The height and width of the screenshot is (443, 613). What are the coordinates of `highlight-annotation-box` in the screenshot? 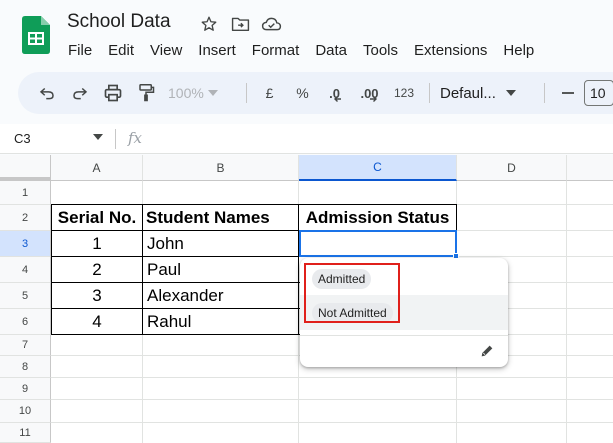 It's located at (352, 293).